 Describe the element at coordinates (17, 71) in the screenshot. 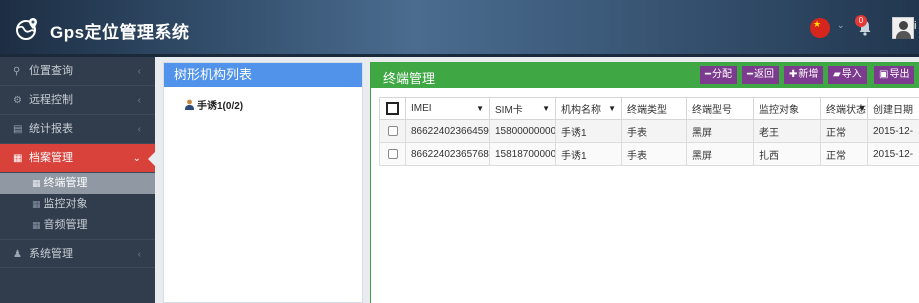

I see `map-marker-icon: ⚲` at that location.